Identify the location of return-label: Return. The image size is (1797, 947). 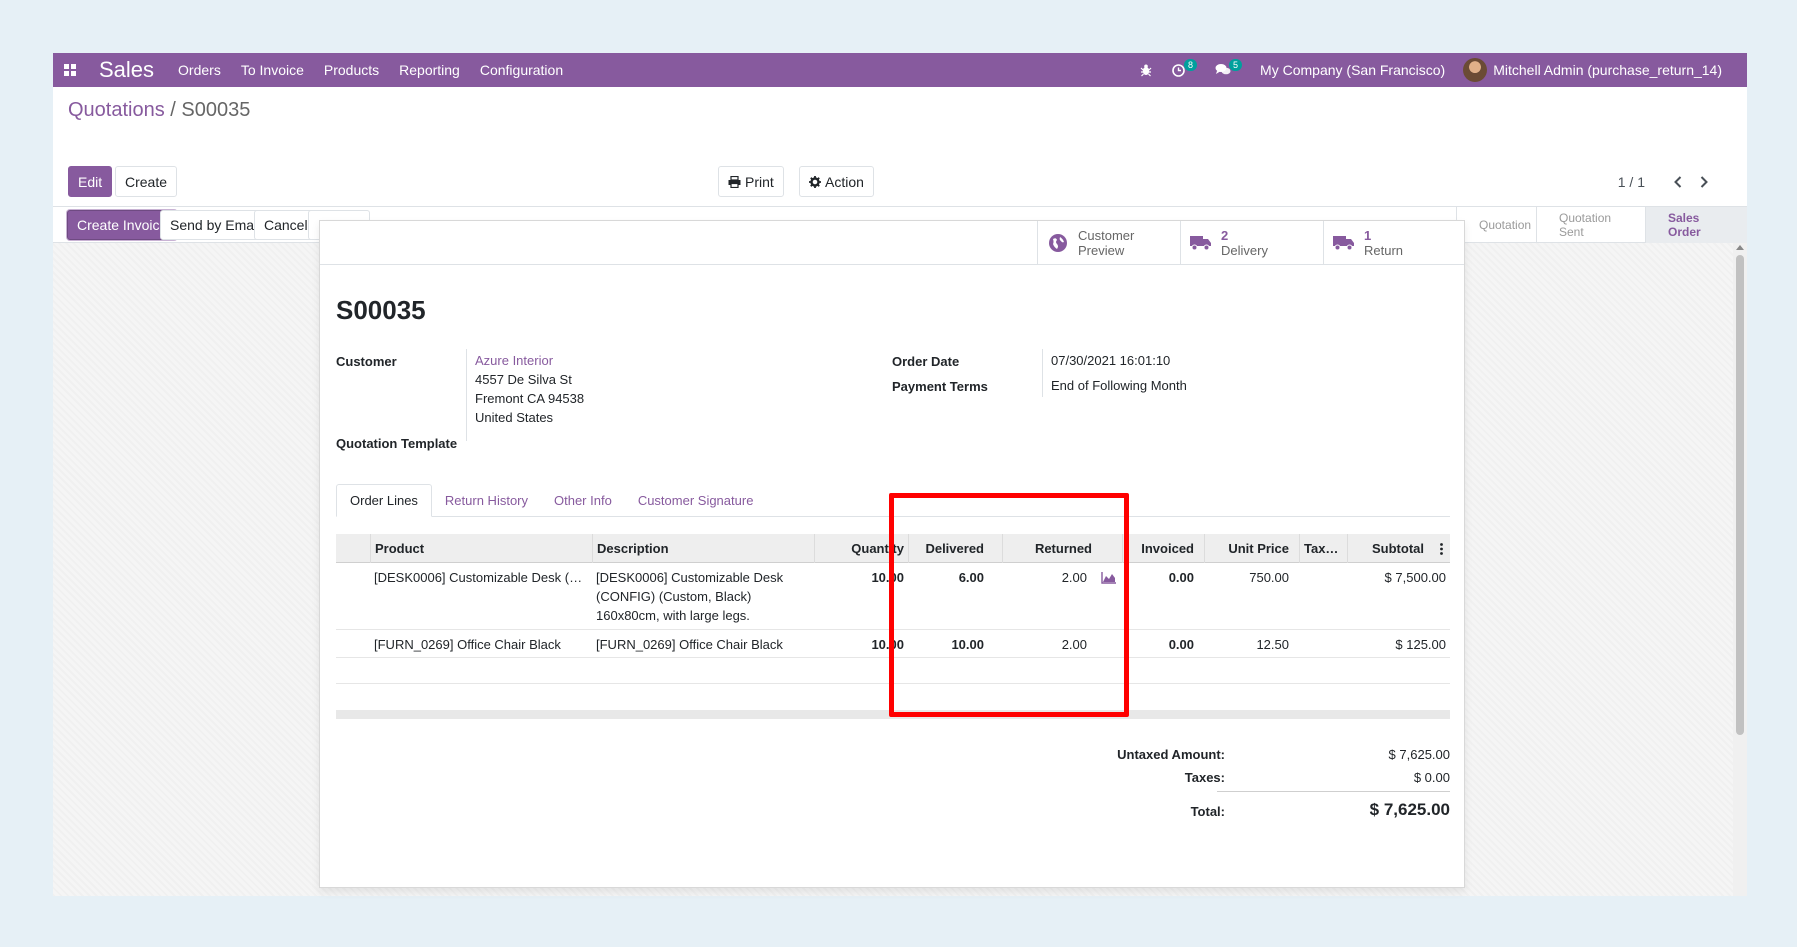
(1384, 250).